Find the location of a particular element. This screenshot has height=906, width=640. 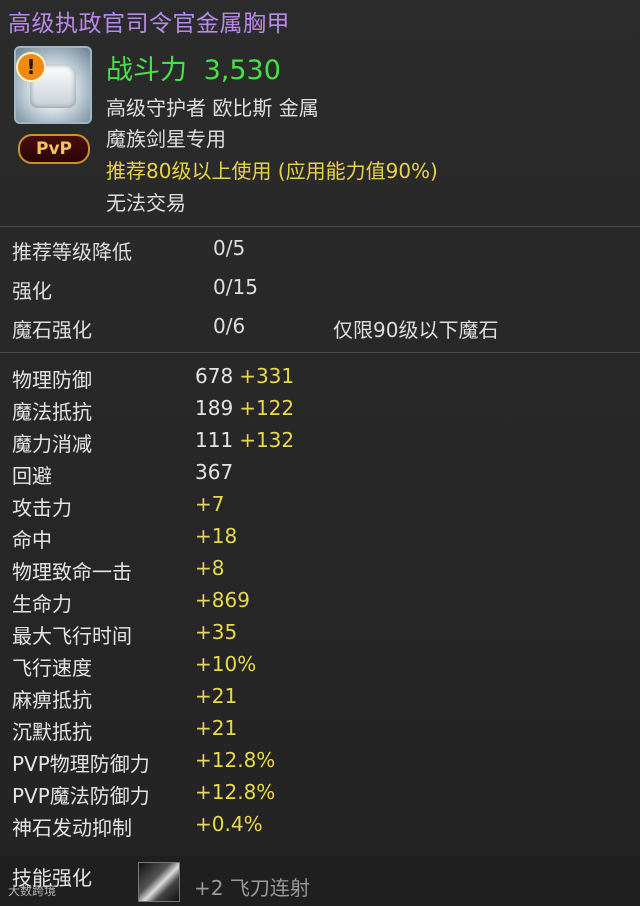

enchant-label-level: 推荐等级降低 is located at coordinates (72, 252).